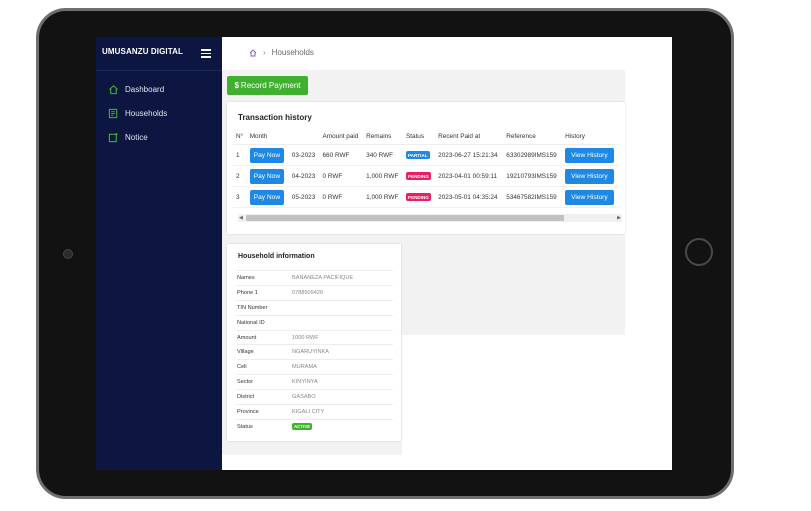 This screenshot has width=811, height=511. Describe the element at coordinates (240, 197) in the screenshot. I see `row-number: 3` at that location.